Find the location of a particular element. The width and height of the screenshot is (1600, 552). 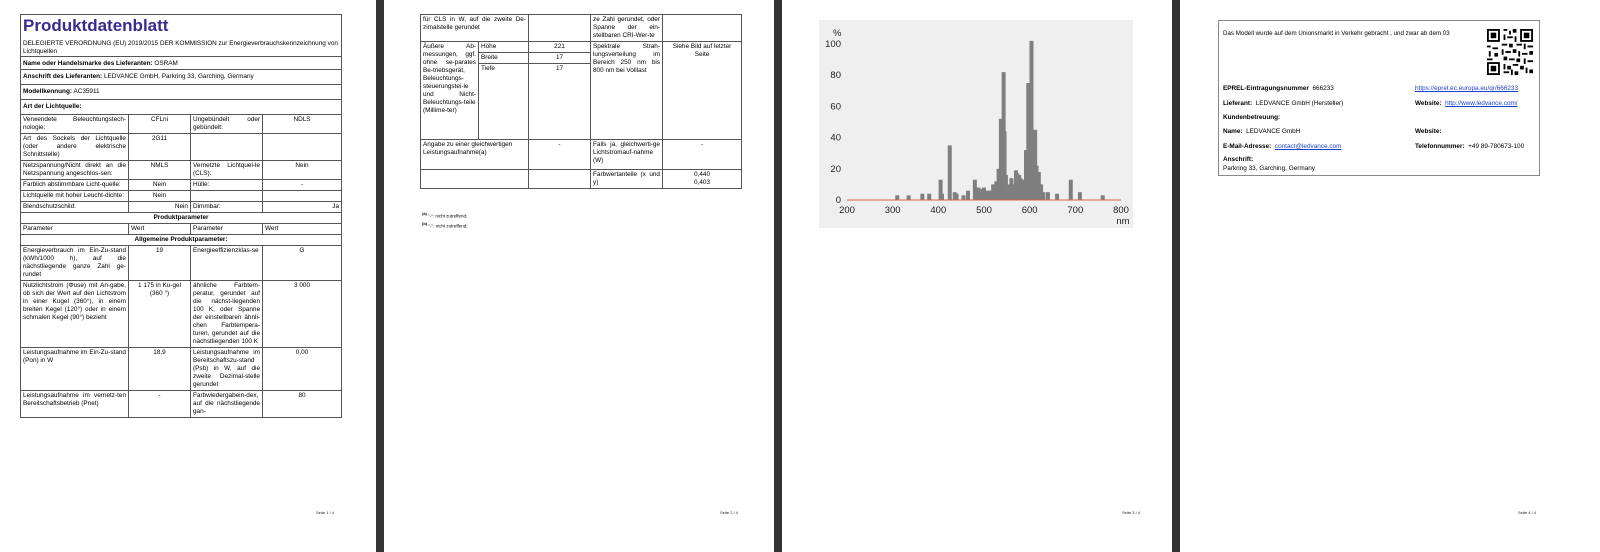

y-axis-label: % is located at coordinates (837, 33).